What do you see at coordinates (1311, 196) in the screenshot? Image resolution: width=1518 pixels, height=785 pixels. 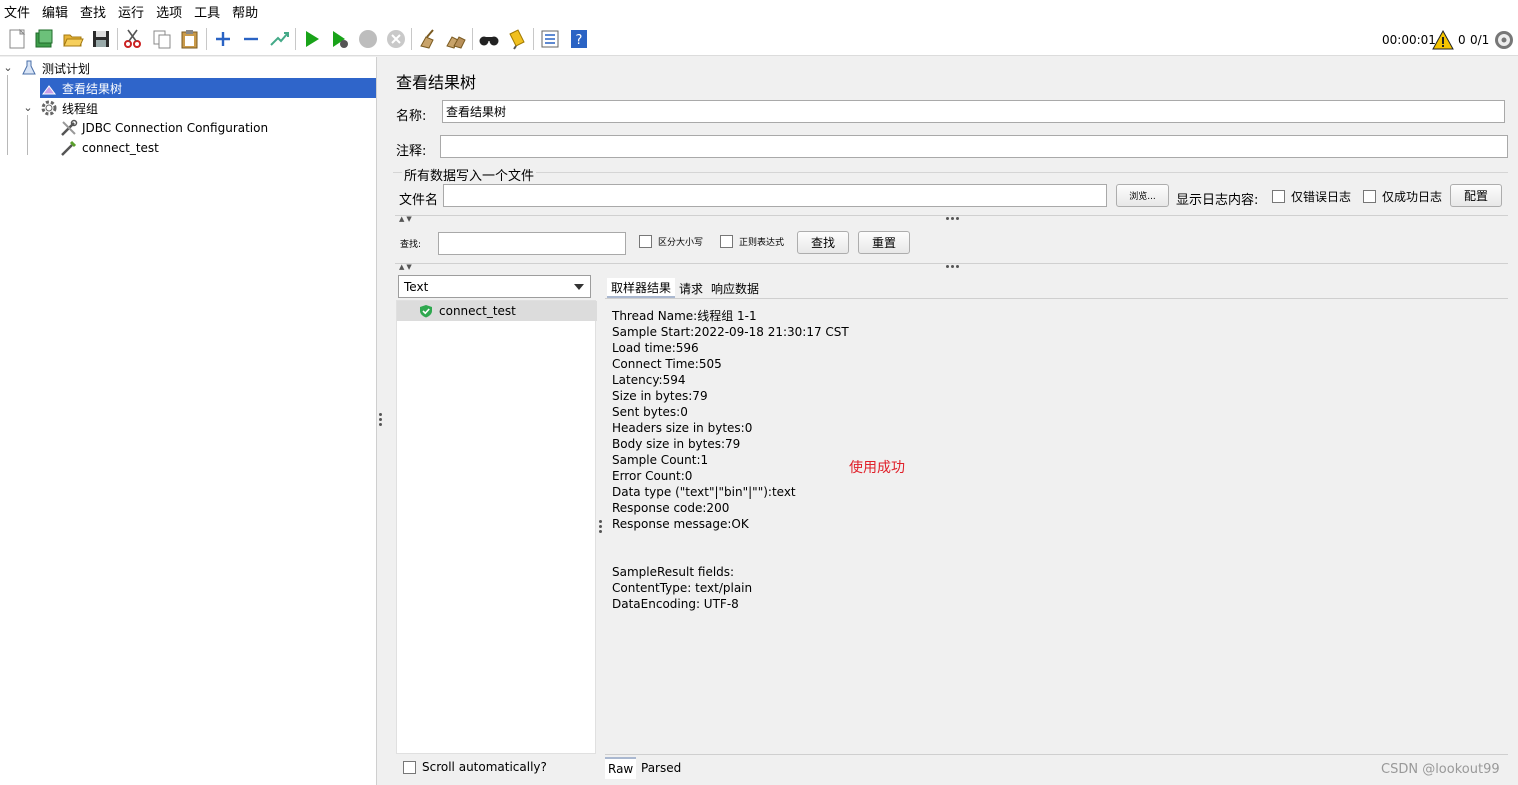 I see `errors-only-checkbox: 仅错误日志` at bounding box center [1311, 196].